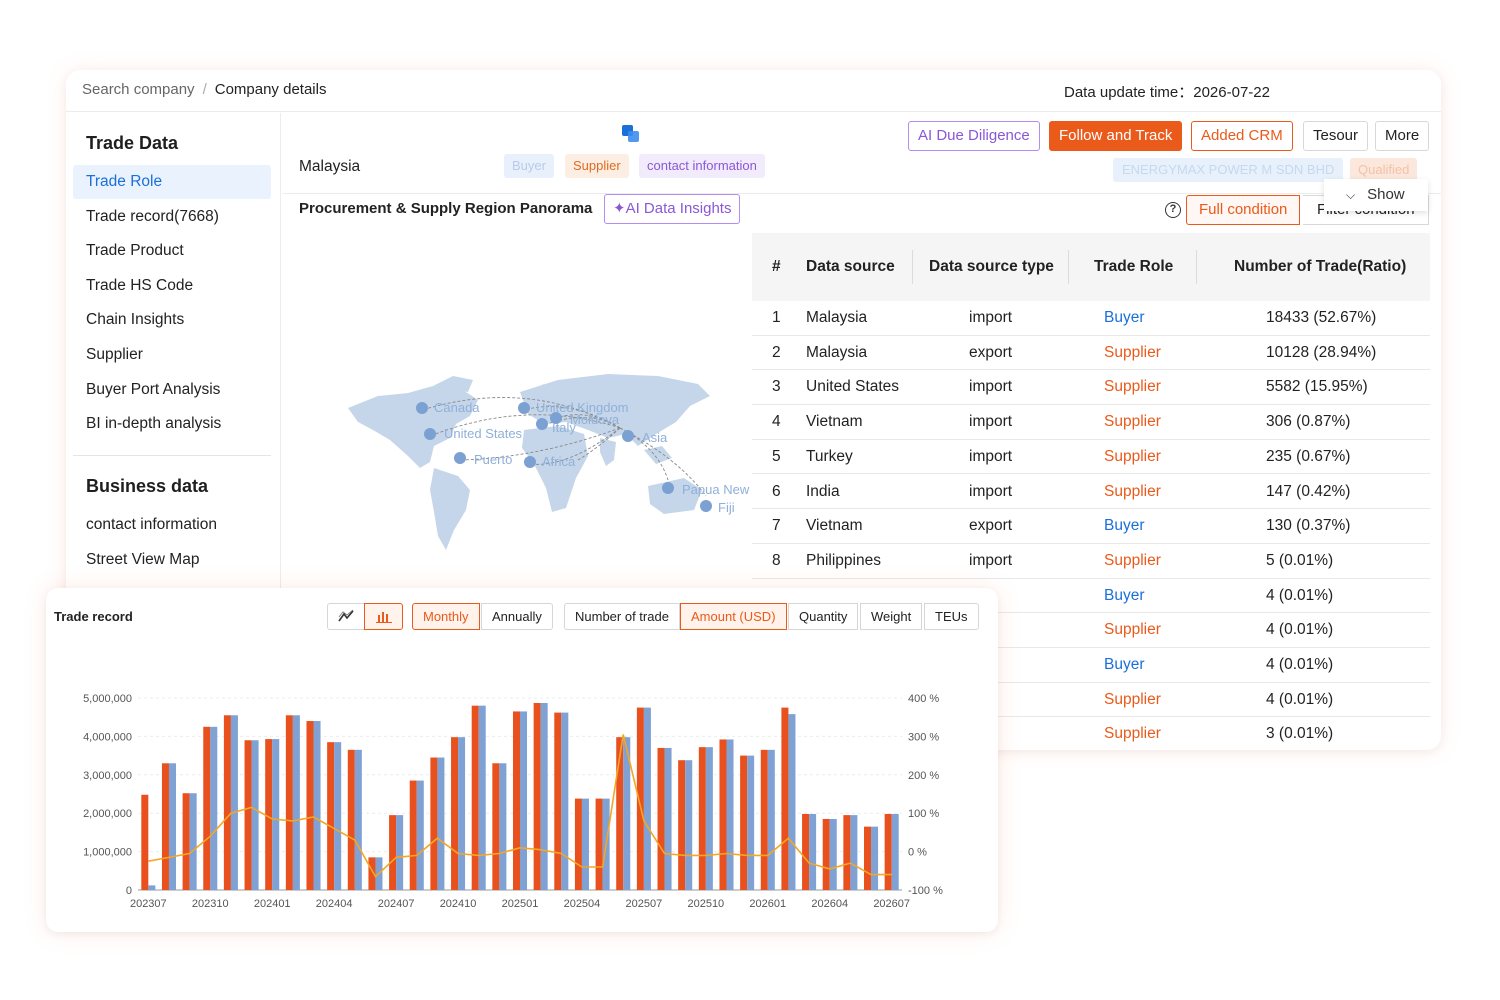  Describe the element at coordinates (172, 217) in the screenshot. I see `sidebar-item-trade-record: Trade record(7668)` at that location.